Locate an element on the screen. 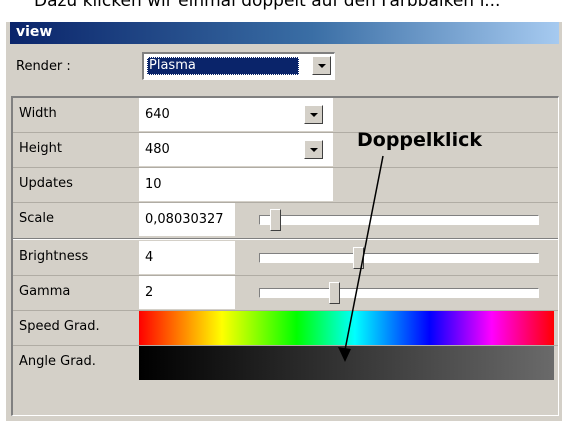 Image resolution: width=582 pixels, height=421 pixels. scale-slider-thumb is located at coordinates (275, 220).